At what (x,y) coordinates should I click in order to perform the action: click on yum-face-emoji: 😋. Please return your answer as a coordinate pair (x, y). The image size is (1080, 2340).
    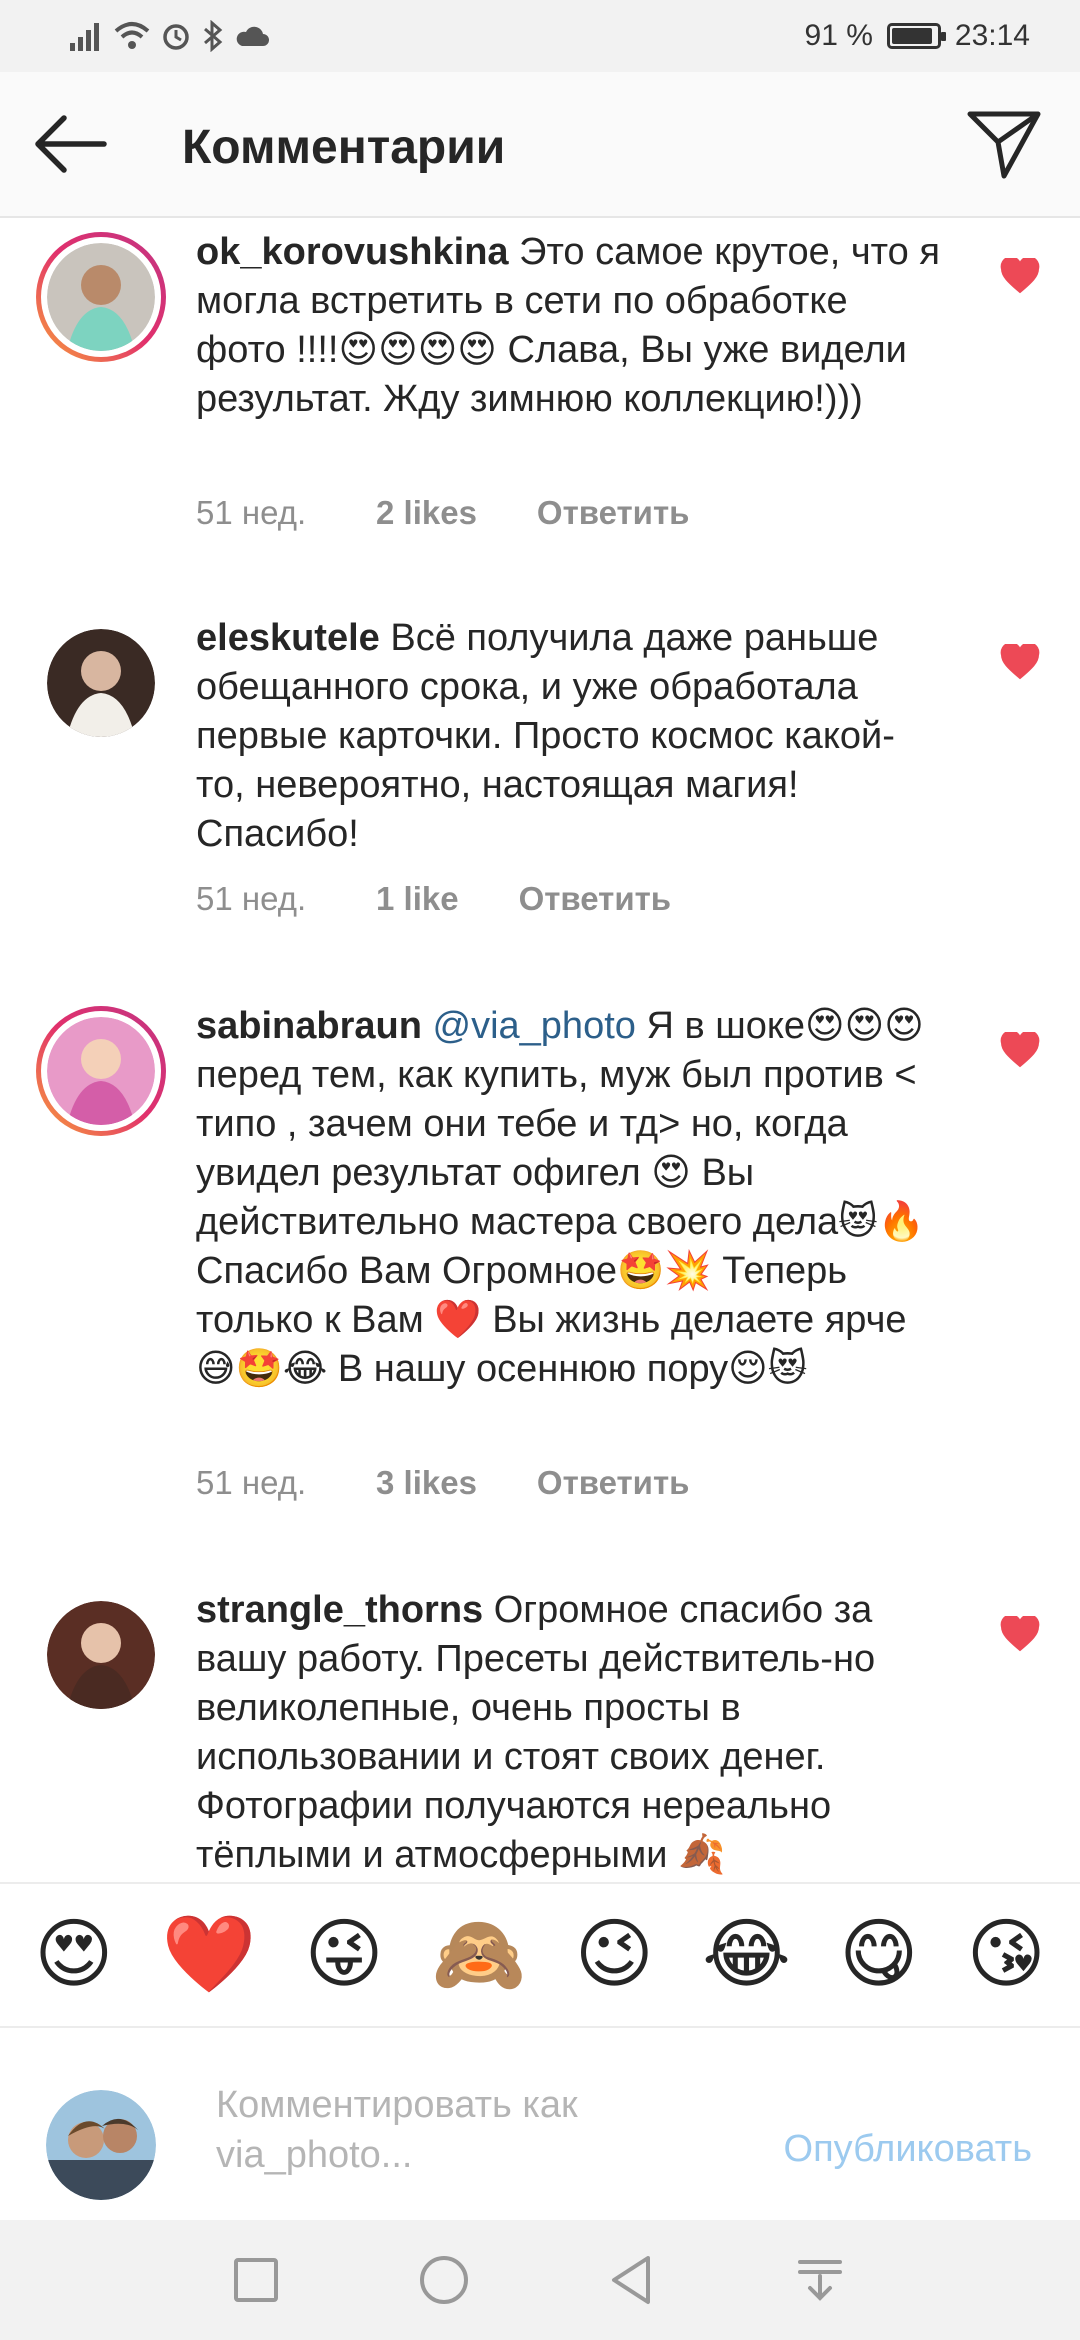
    Looking at the image, I should click on (878, 1955).